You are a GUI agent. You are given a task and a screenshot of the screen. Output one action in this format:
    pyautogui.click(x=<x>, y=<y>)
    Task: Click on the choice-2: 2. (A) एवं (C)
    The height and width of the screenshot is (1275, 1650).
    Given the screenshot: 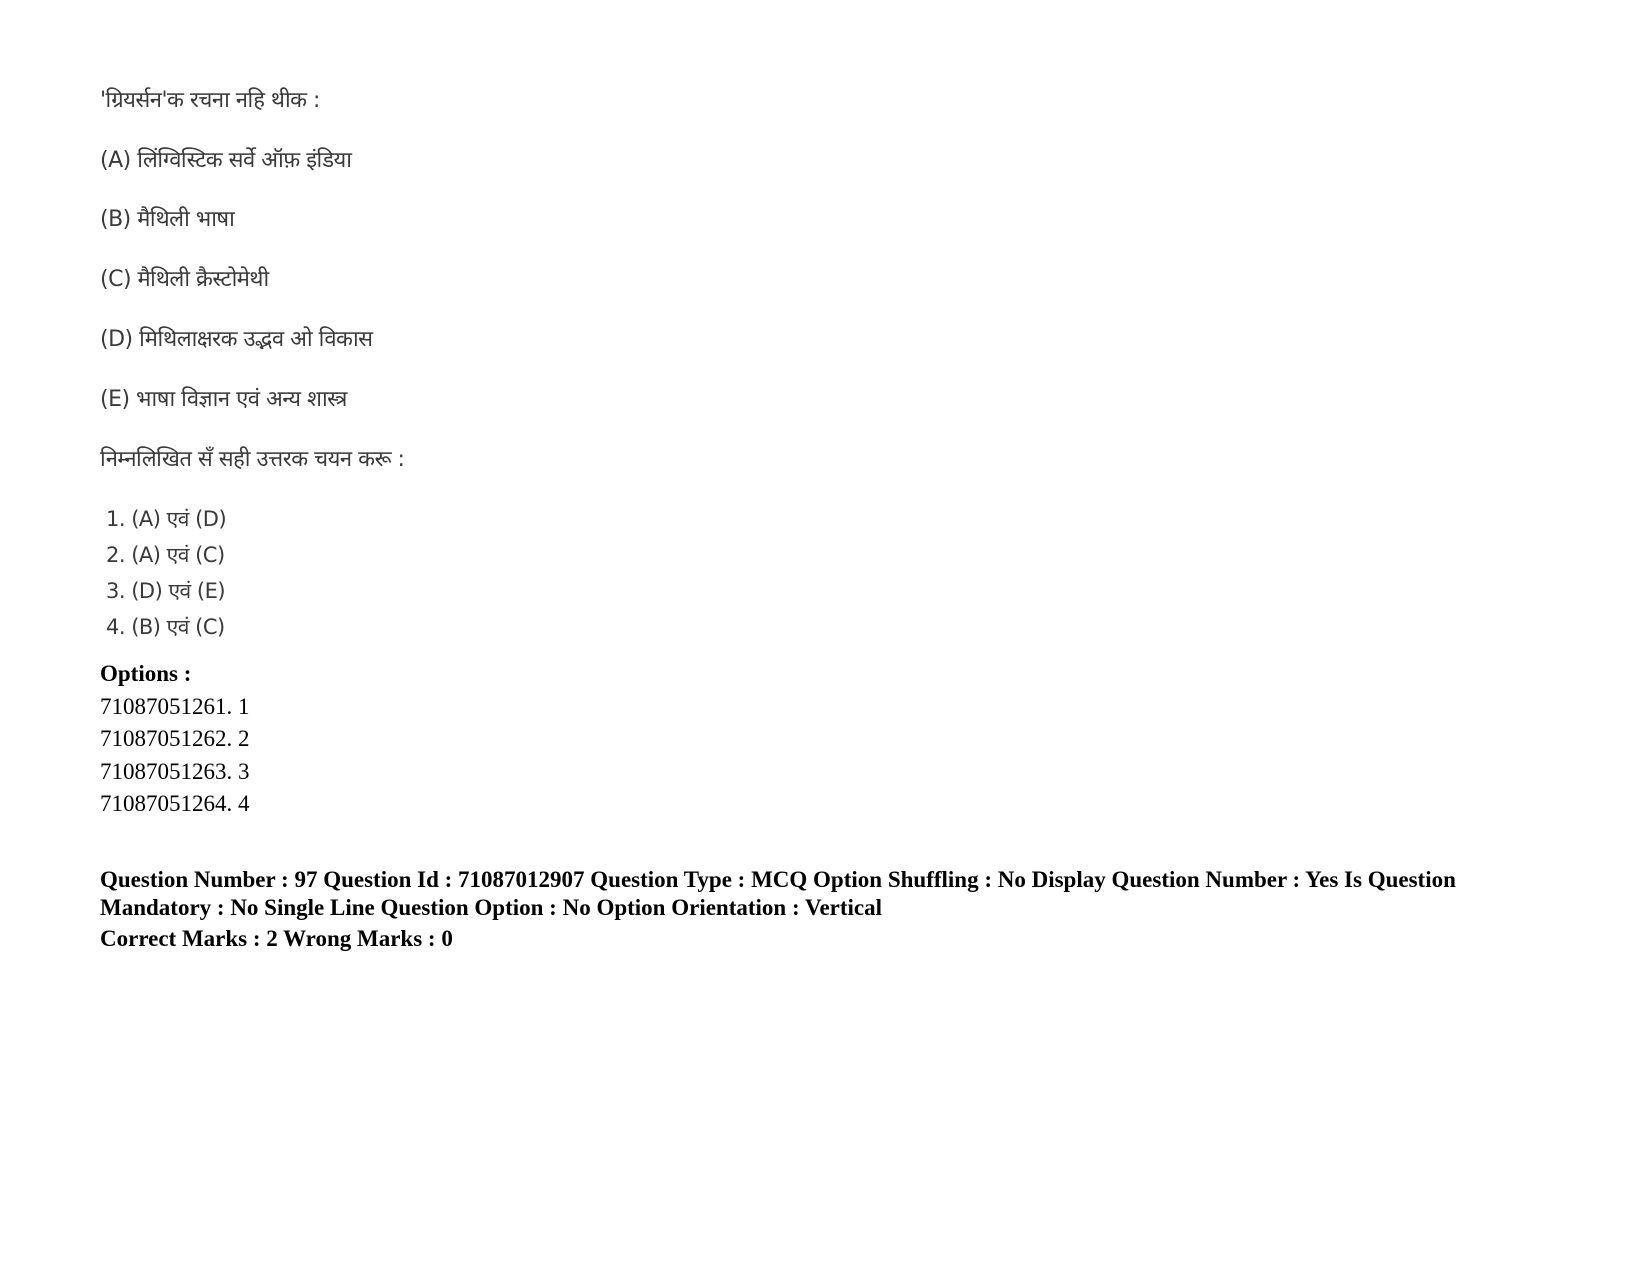 What is the action you would take?
    pyautogui.click(x=165, y=555)
    